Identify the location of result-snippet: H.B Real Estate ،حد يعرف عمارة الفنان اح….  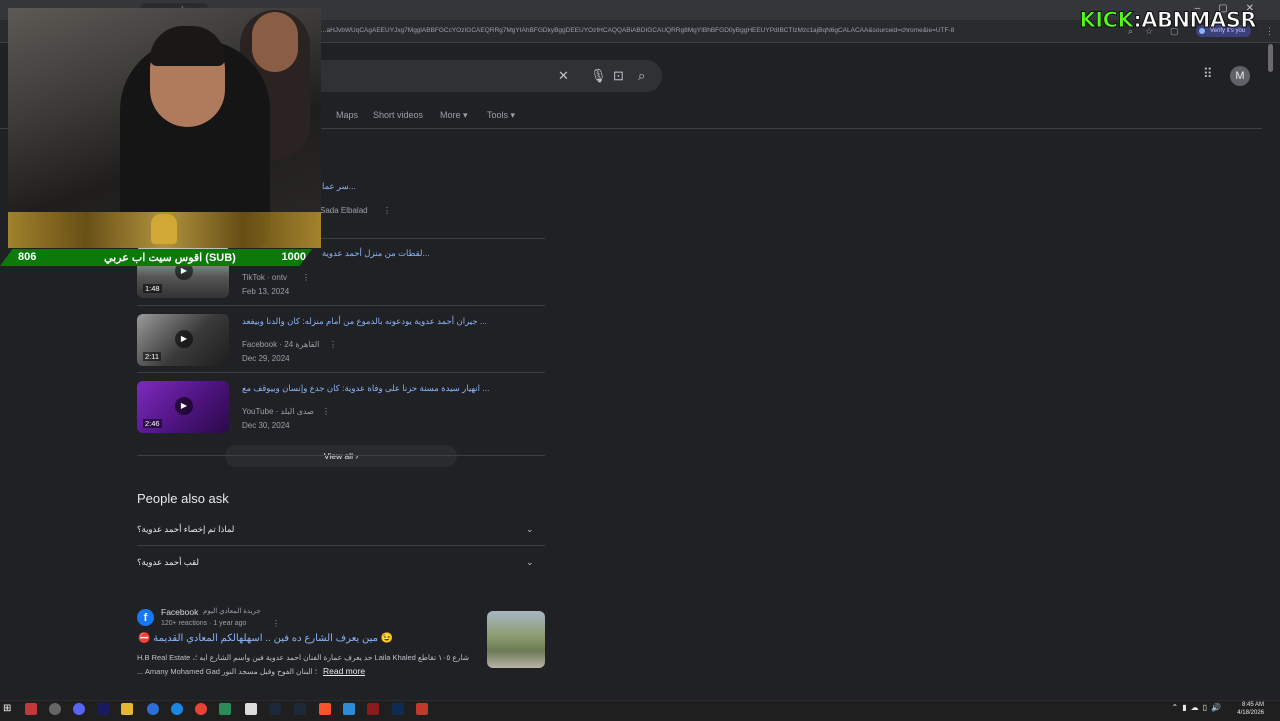
(303, 657).